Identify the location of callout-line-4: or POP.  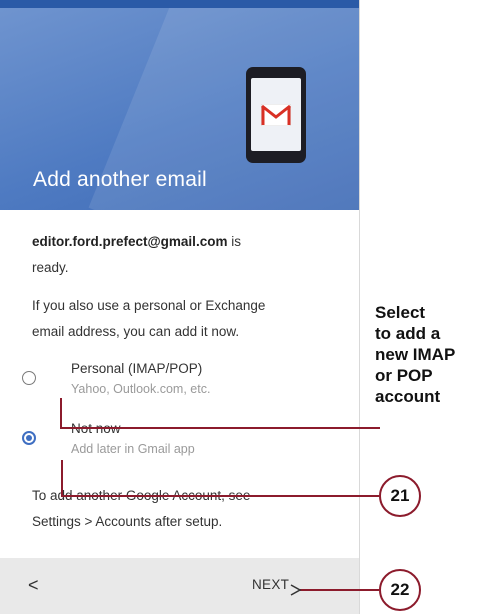
(404, 375).